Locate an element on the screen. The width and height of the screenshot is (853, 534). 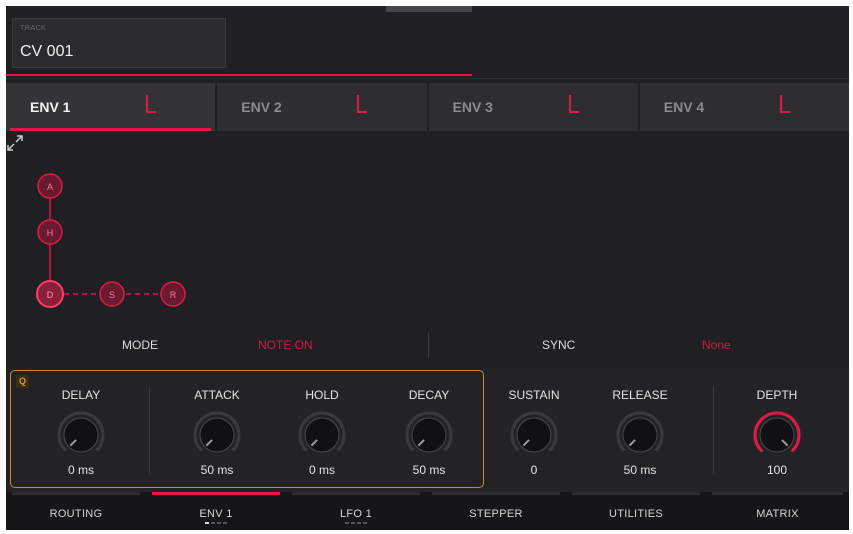
graph-node-label: D is located at coordinates (50, 295).